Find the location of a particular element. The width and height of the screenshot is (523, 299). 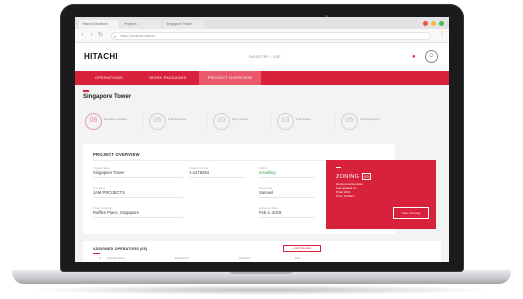

kpi-label: Elevators Installed is located at coordinates (115, 119).